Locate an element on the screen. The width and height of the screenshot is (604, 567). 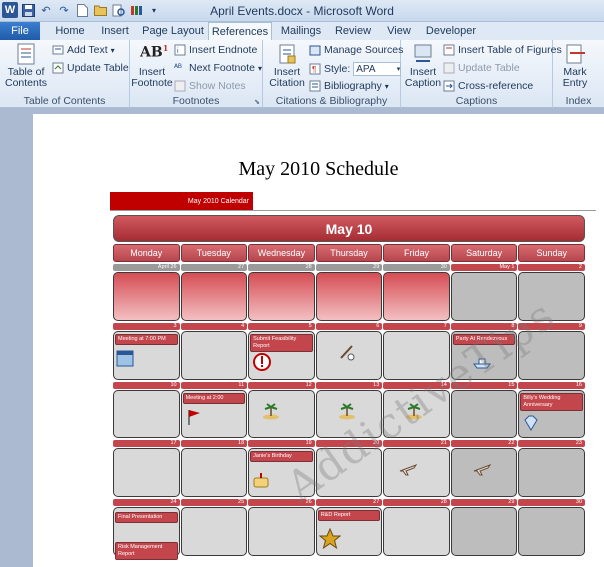
insert-citation-button: Insert Citation is located at coordinates (287, 66).